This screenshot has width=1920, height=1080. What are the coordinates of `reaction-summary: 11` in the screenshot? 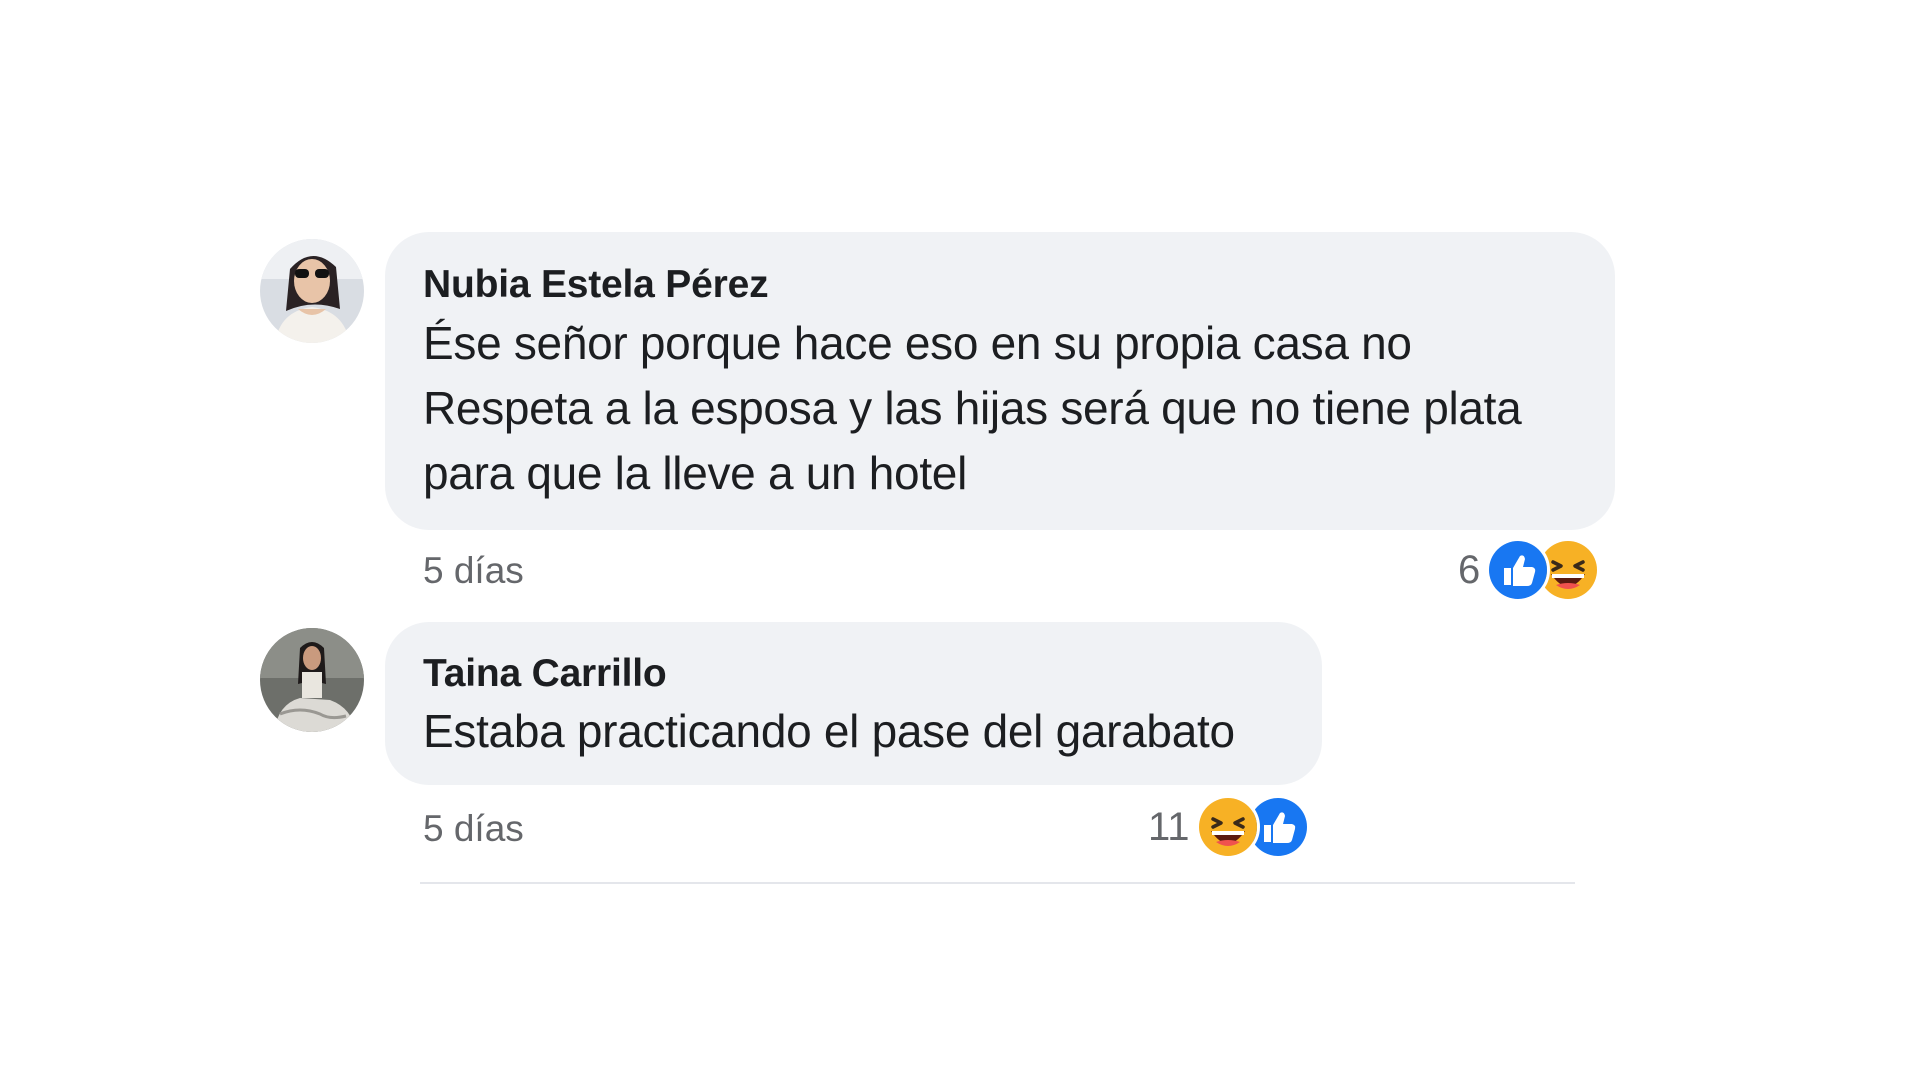 It's located at (1229, 827).